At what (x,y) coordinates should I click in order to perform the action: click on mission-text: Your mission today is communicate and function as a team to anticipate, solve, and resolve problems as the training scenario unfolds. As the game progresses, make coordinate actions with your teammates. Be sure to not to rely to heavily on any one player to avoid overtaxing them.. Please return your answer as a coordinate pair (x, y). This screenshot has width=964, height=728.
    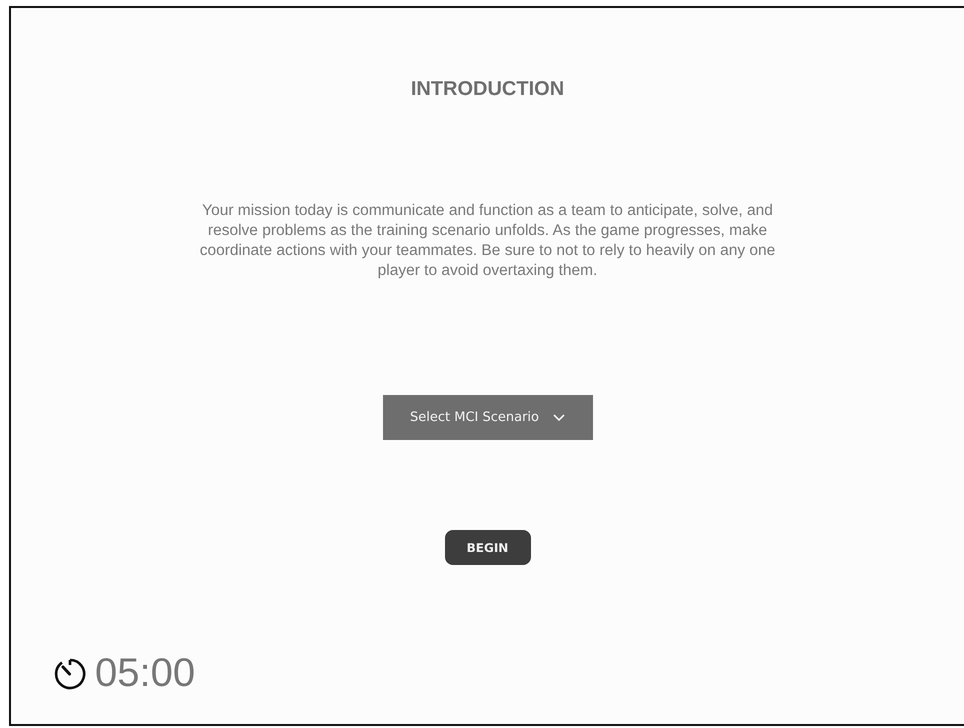
    Looking at the image, I should click on (487, 241).